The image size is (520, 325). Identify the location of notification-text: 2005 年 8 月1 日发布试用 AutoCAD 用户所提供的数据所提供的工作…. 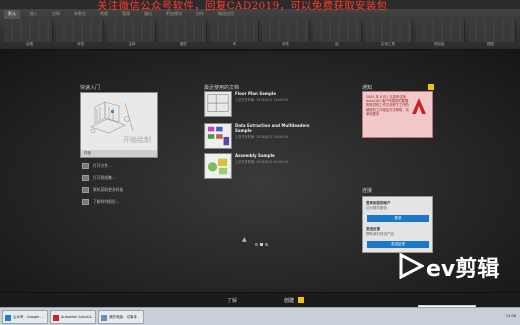
(387, 105).